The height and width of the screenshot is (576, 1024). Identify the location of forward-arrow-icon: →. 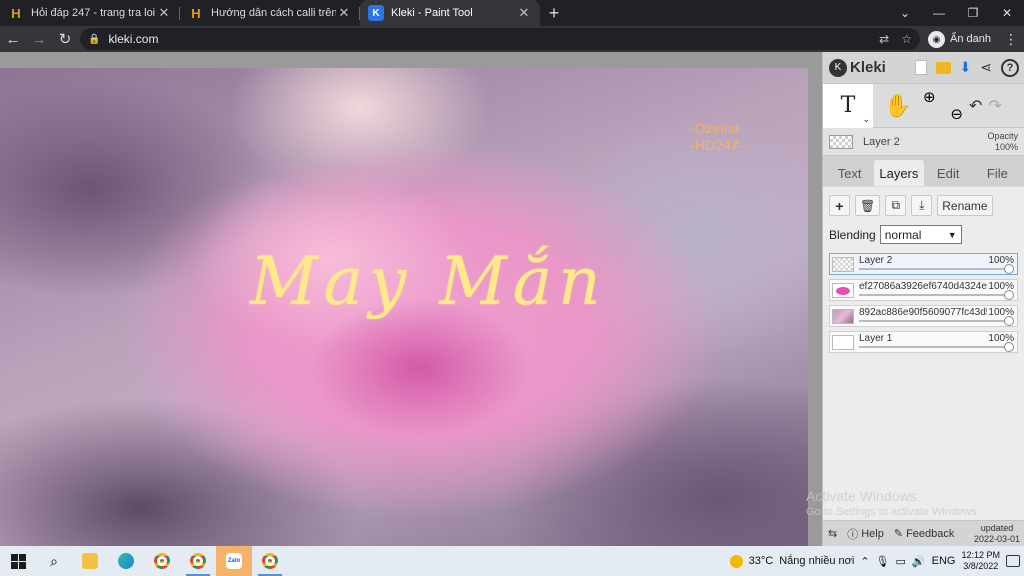
(39, 39).